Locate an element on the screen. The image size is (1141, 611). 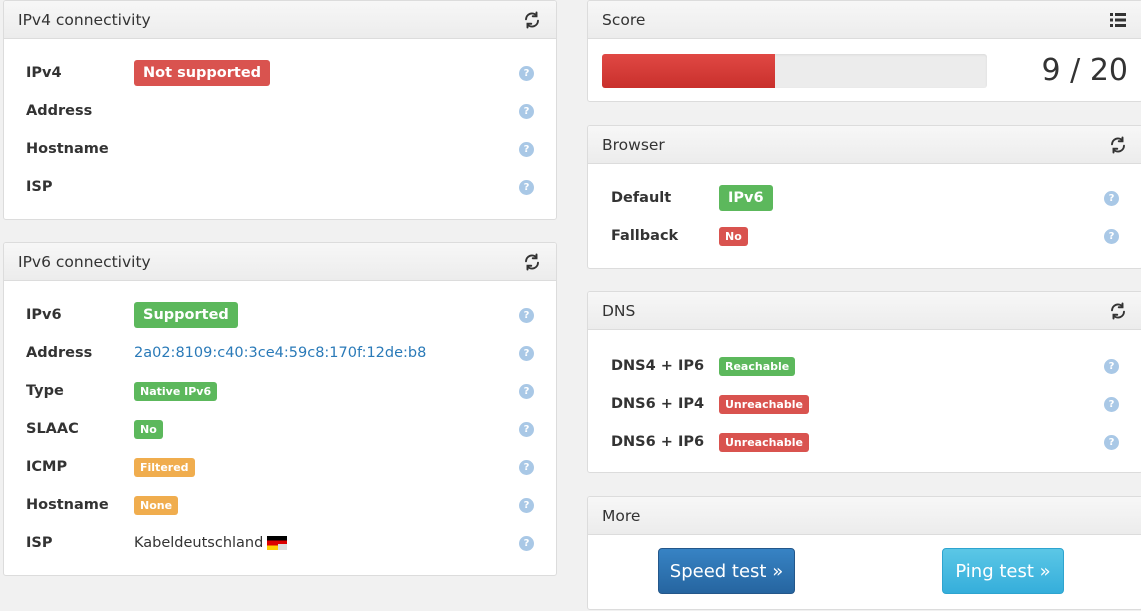
dns-row-dns6-ip6: DNS6 + IP6 Unreachable ? is located at coordinates (865, 442).